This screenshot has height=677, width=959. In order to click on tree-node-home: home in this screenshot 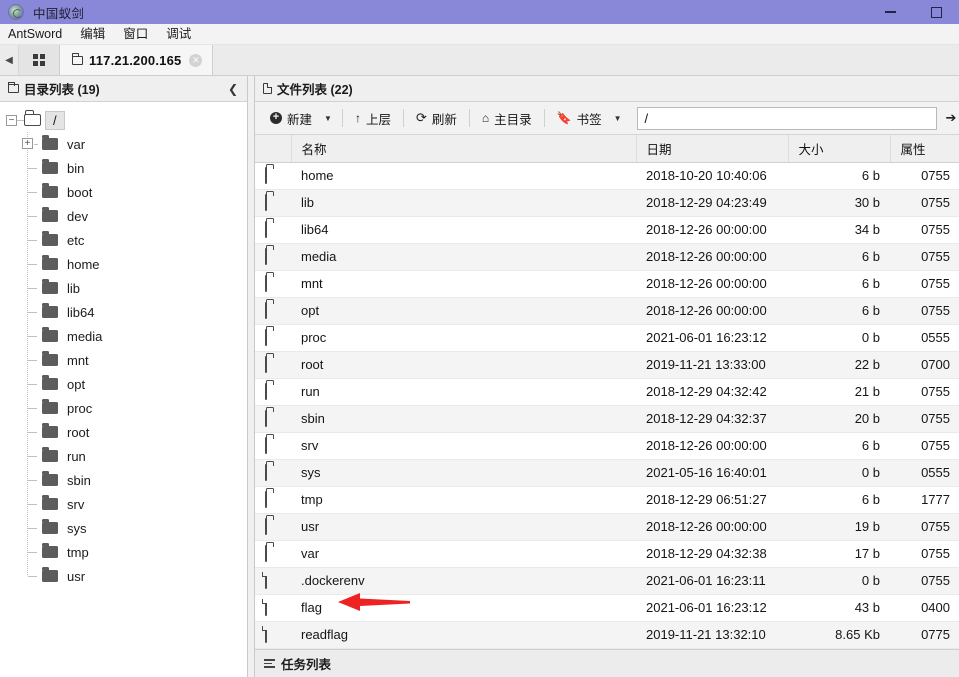, I will do `click(123, 264)`.